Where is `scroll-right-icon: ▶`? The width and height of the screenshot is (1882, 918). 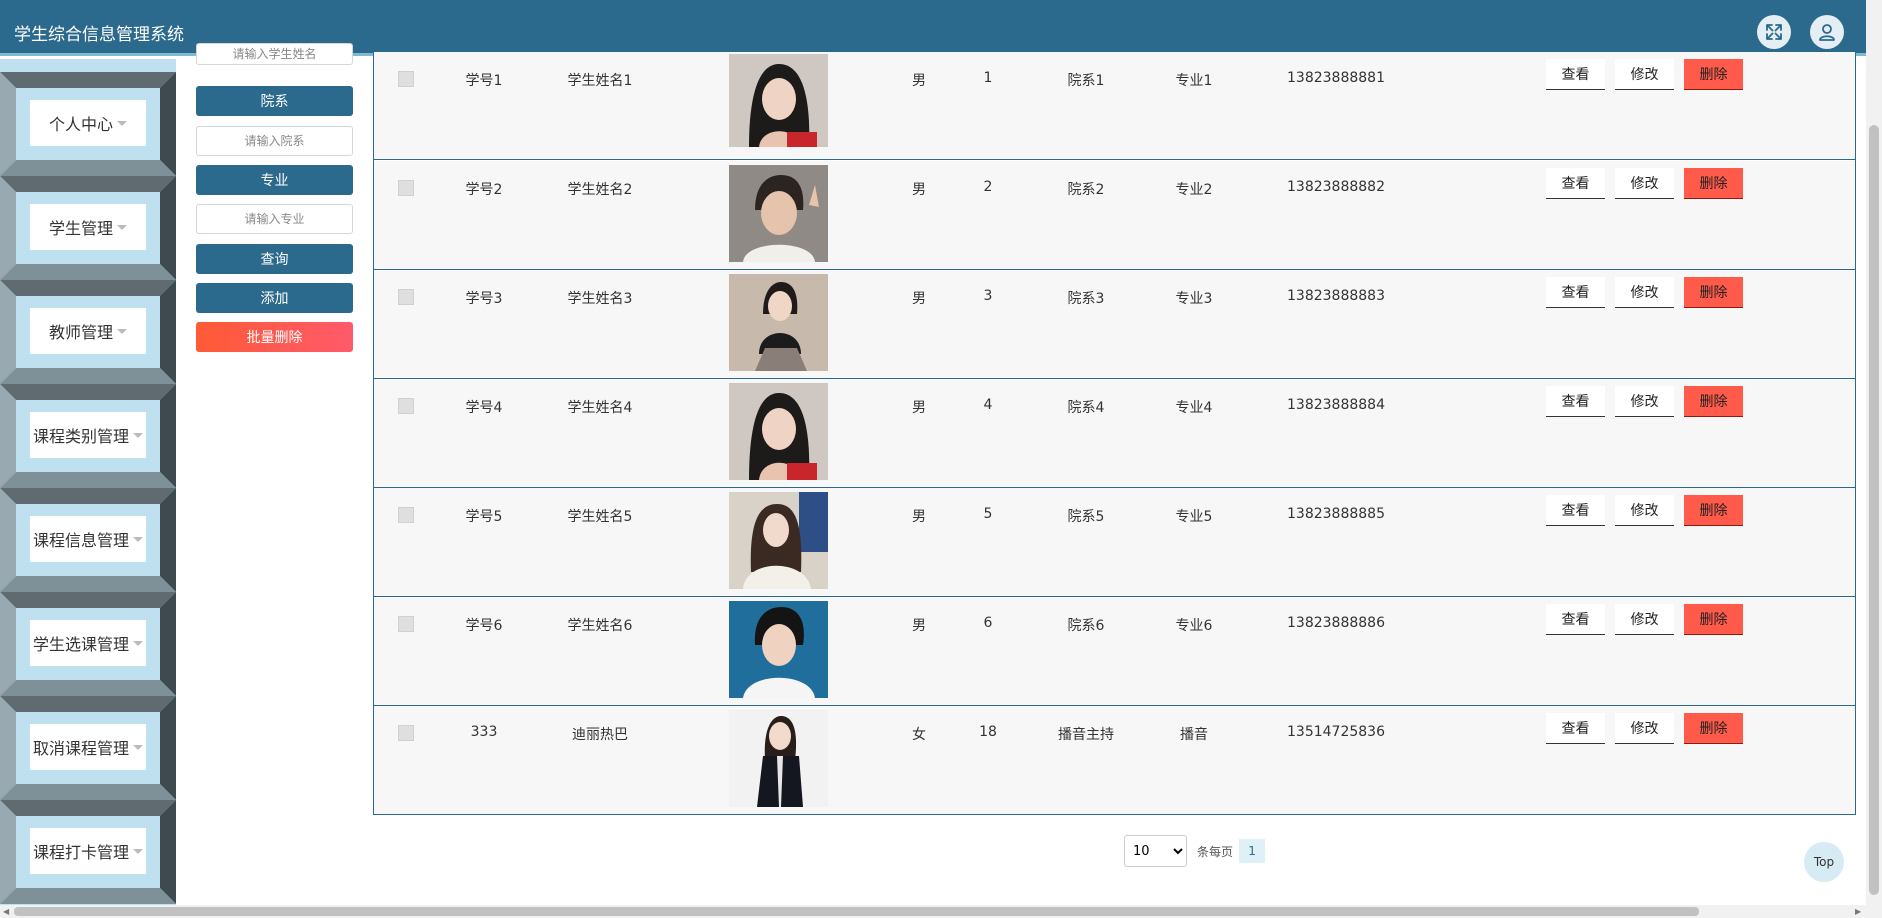 scroll-right-icon: ▶ is located at coordinates (1858, 911).